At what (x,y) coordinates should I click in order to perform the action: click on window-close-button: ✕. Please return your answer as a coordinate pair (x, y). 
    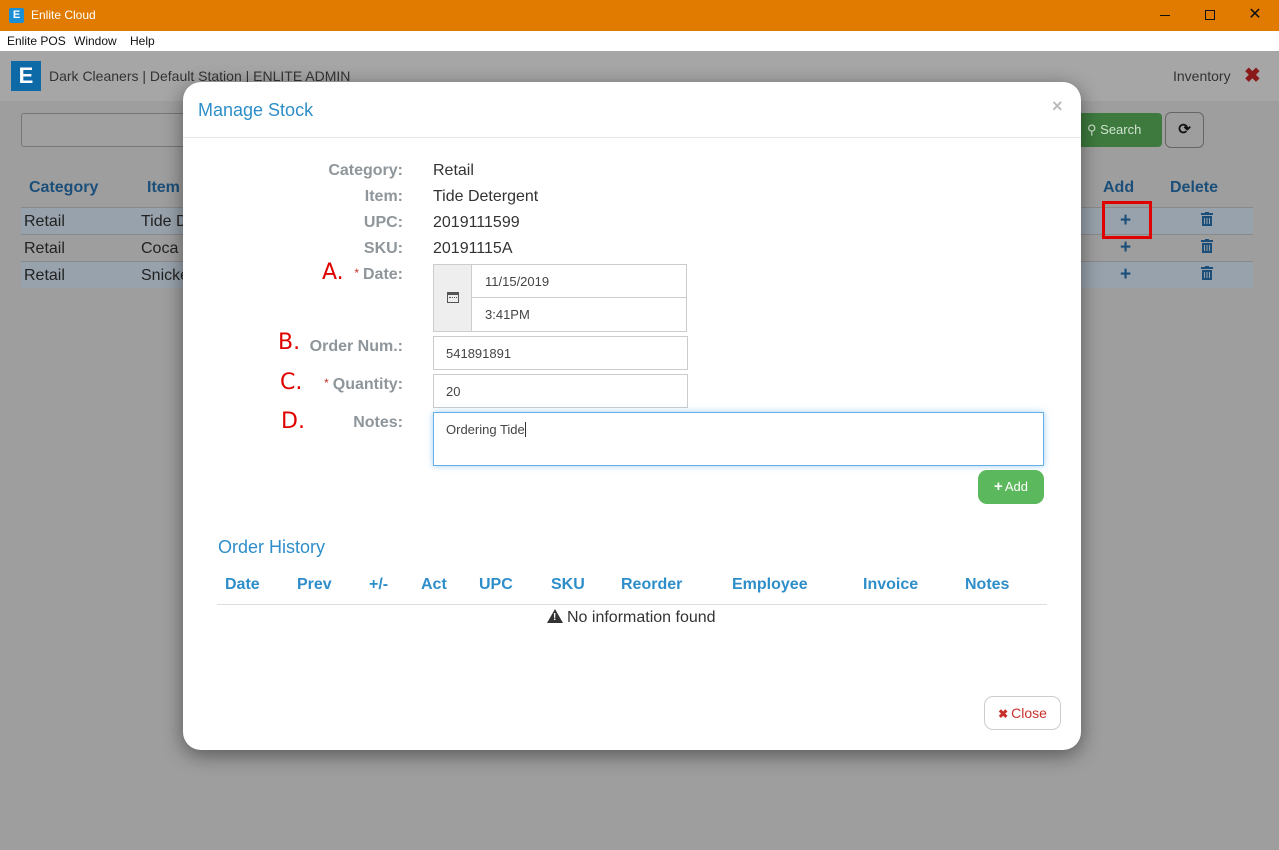
    Looking at the image, I should click on (1255, 15).